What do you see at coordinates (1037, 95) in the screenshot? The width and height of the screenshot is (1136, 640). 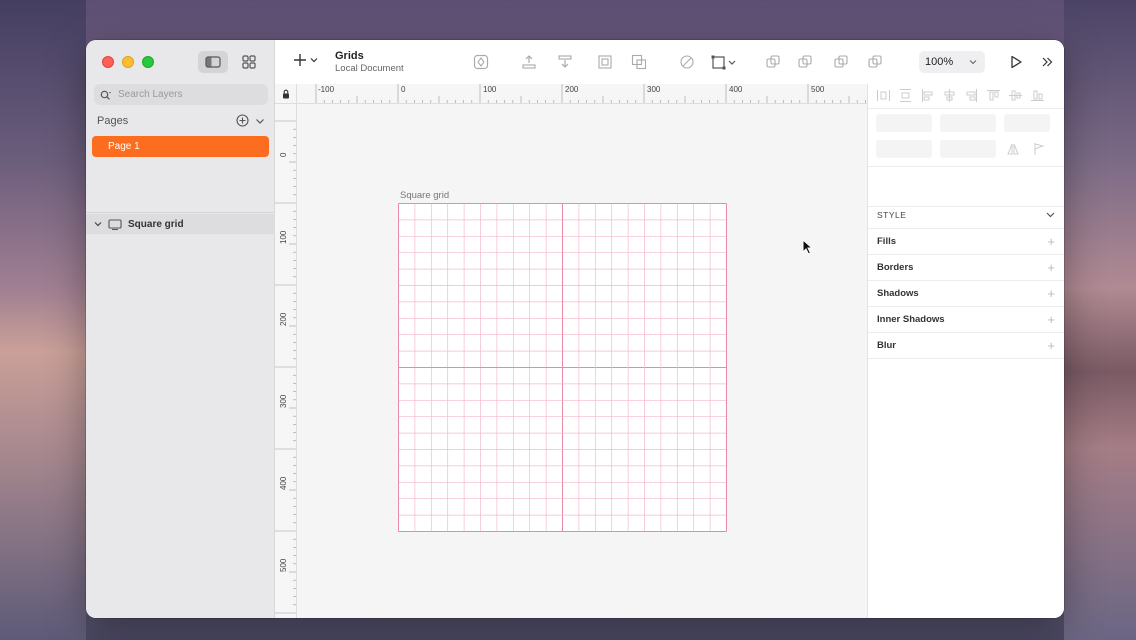 I see `align-bottom-icon` at bounding box center [1037, 95].